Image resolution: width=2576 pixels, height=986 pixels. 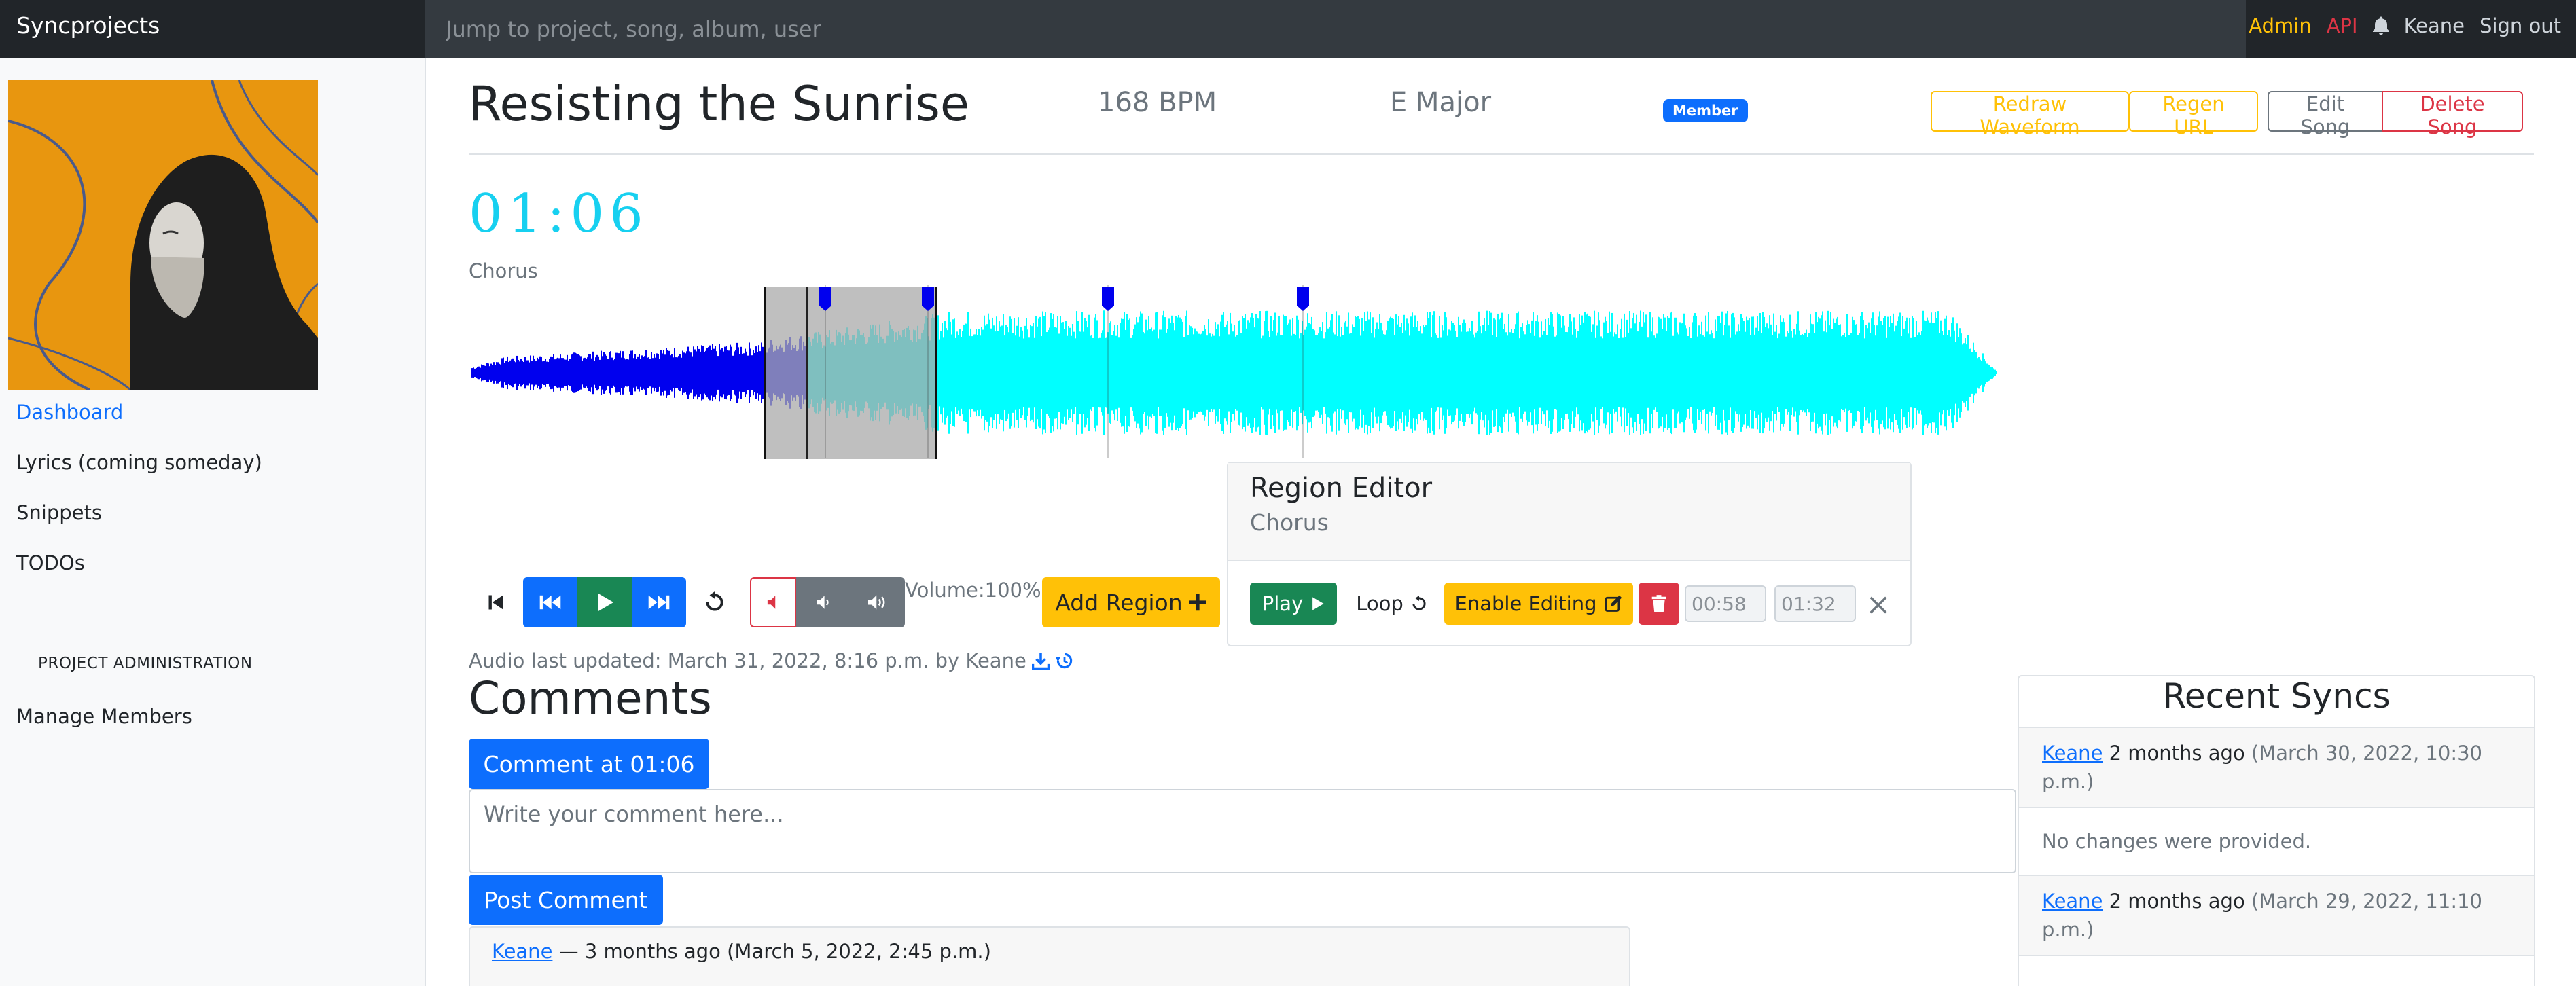 I want to click on regen-url-button: Regen URL, so click(x=2193, y=115).